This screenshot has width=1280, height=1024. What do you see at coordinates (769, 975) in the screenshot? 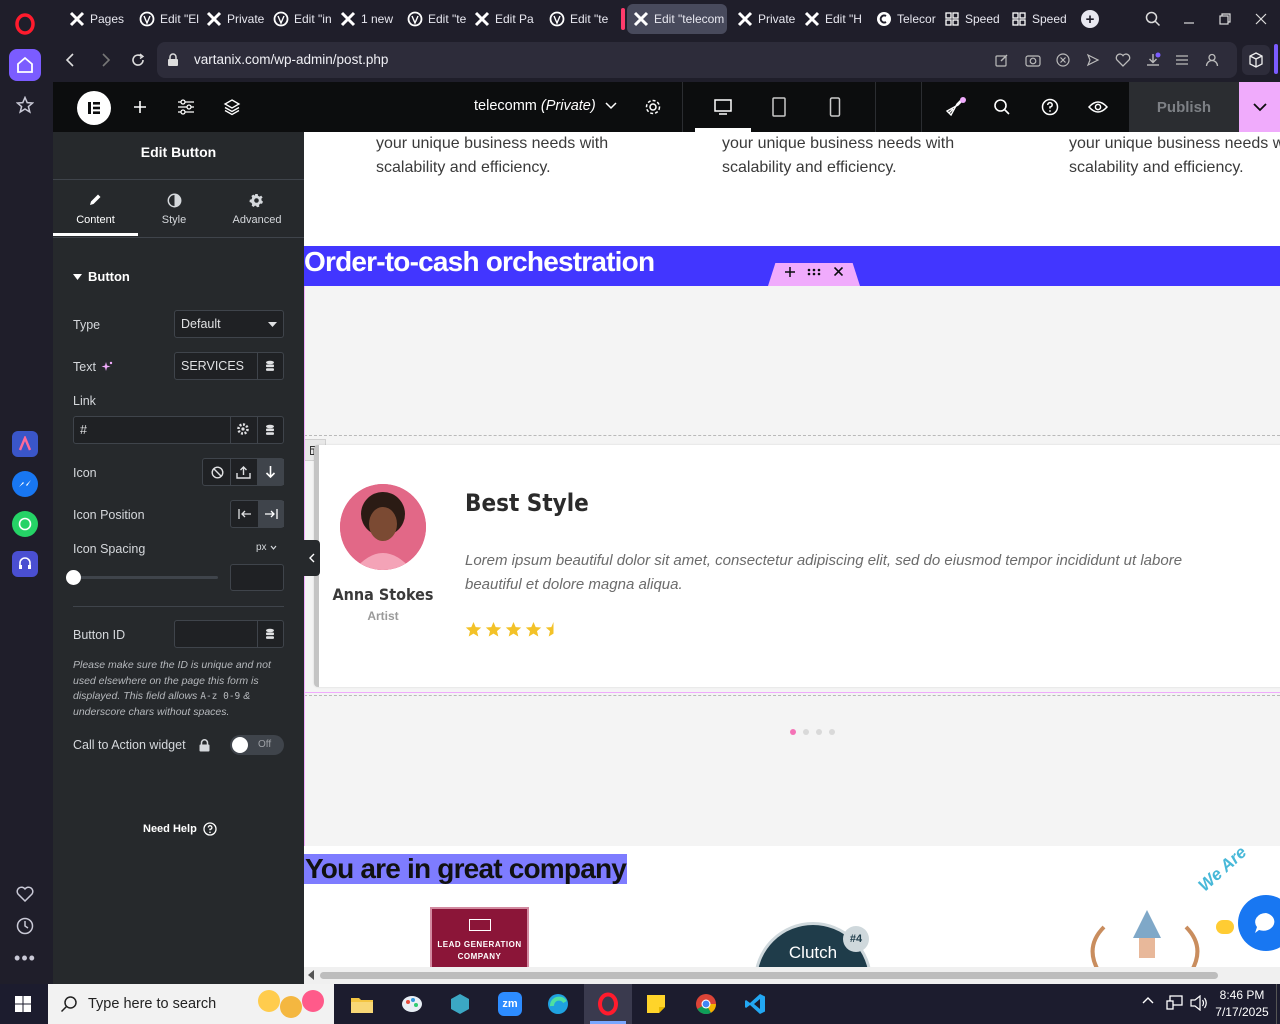
I see `scrollbar-thumb` at bounding box center [769, 975].